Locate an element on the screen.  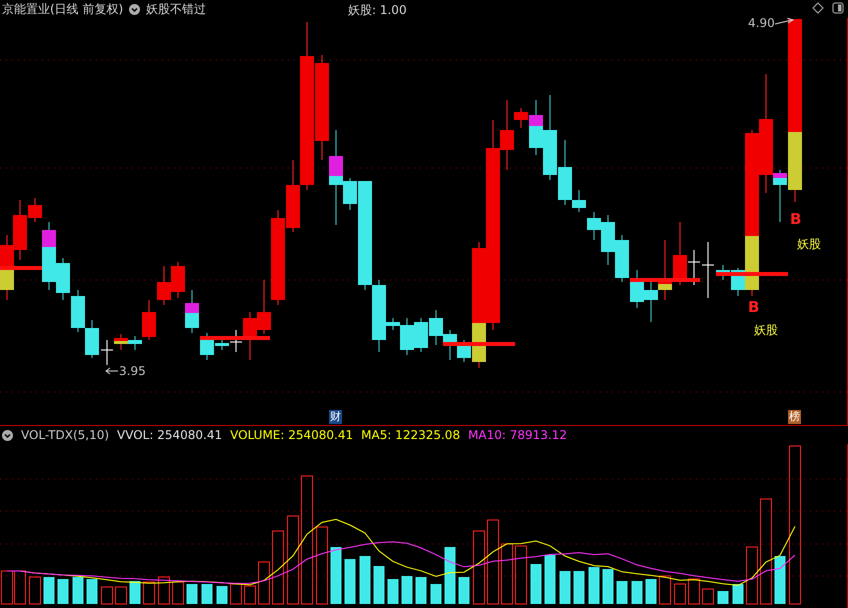
low-arrow-icon is located at coordinates (111, 371).